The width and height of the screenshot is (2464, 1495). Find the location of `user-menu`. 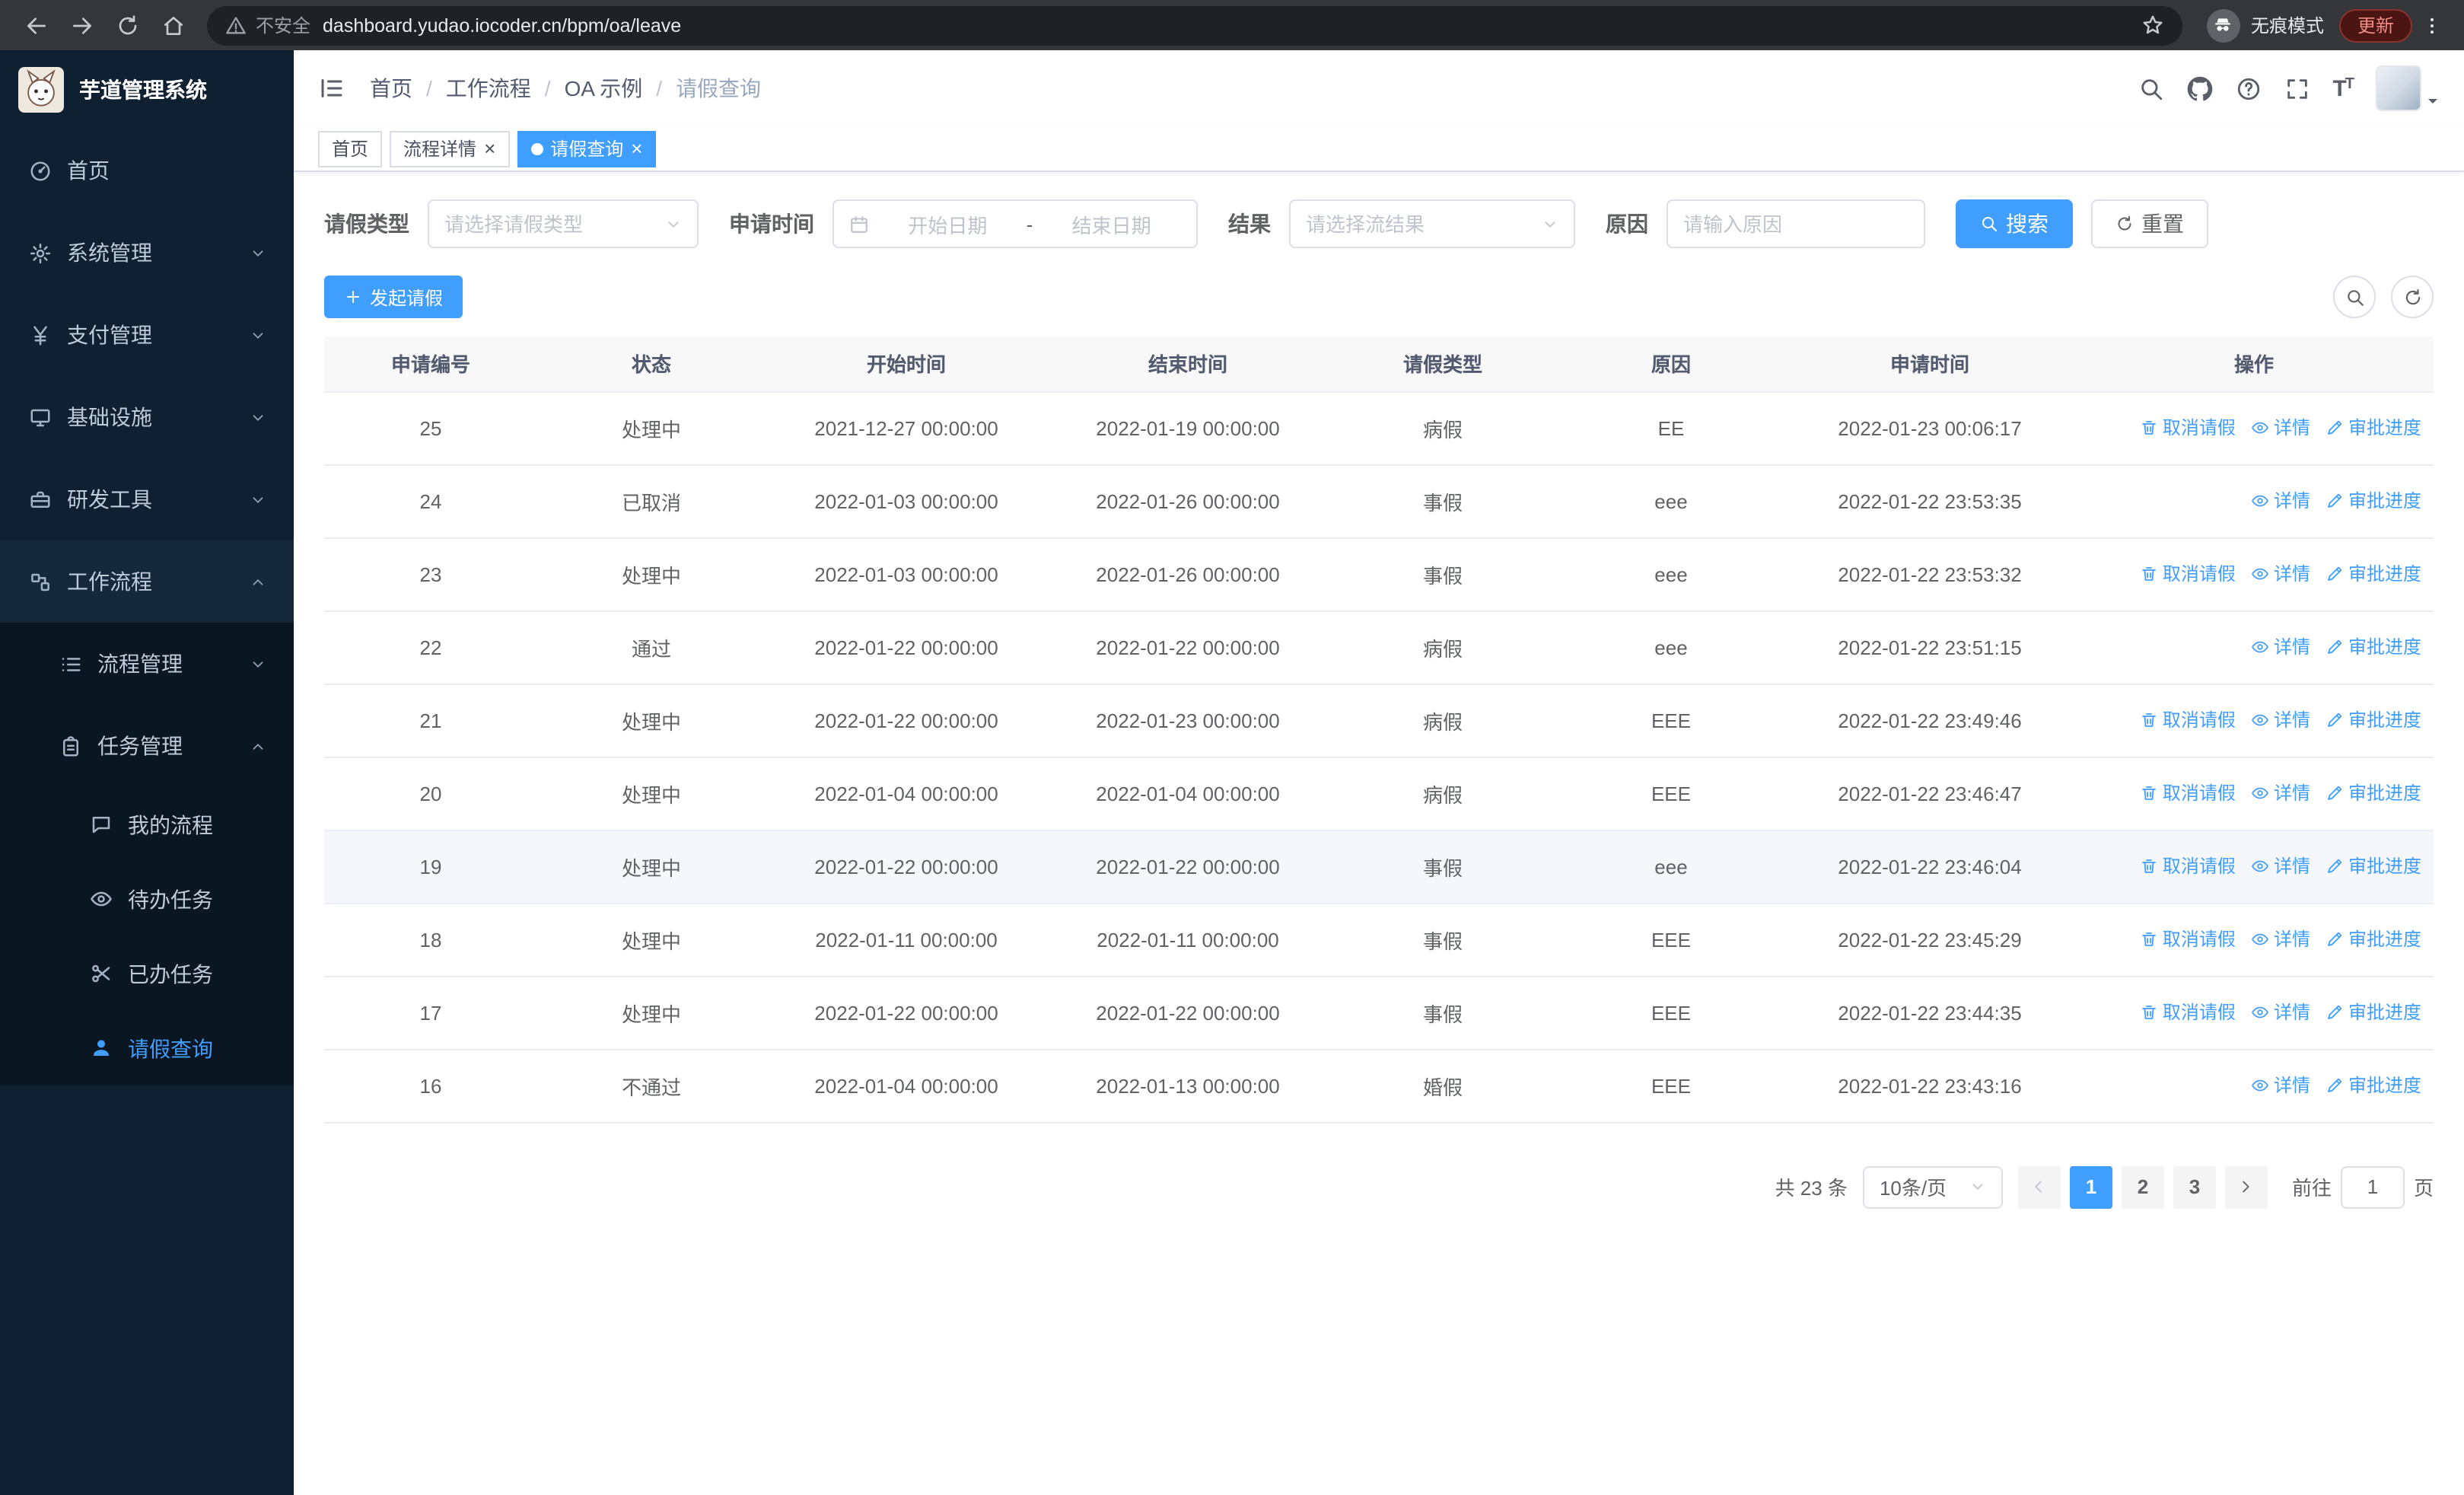

user-menu is located at coordinates (2408, 88).